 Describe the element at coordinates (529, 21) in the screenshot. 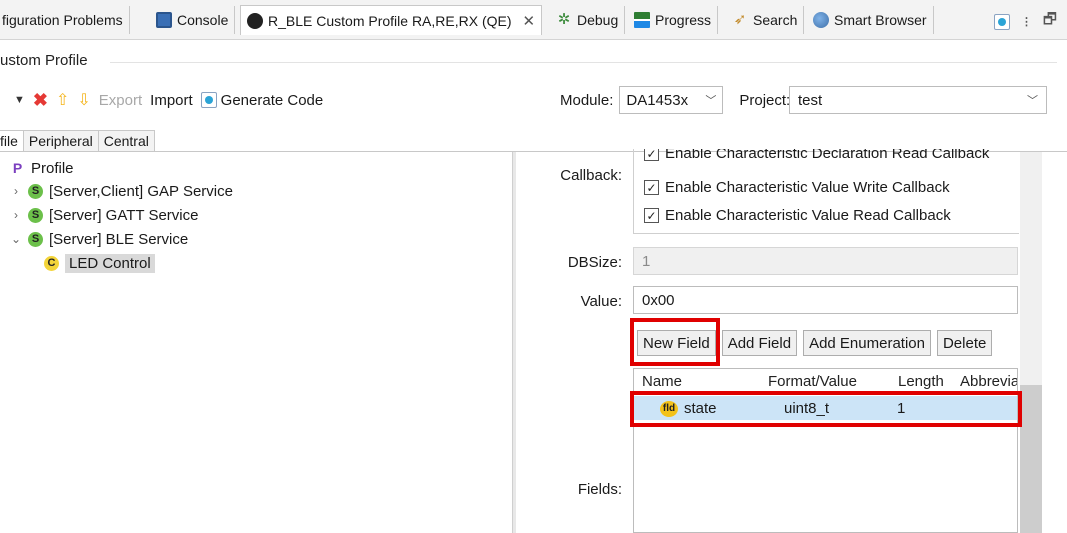

I see `close-icon: ✕` at that location.